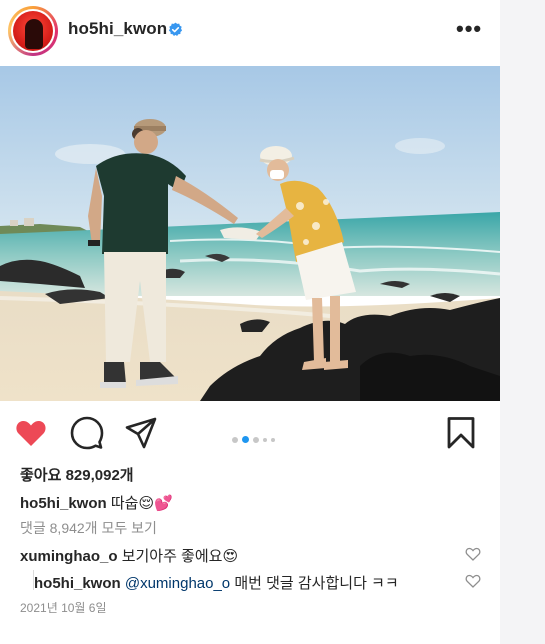 The height and width of the screenshot is (644, 545). What do you see at coordinates (250, 432) in the screenshot?
I see `action-bar` at bounding box center [250, 432].